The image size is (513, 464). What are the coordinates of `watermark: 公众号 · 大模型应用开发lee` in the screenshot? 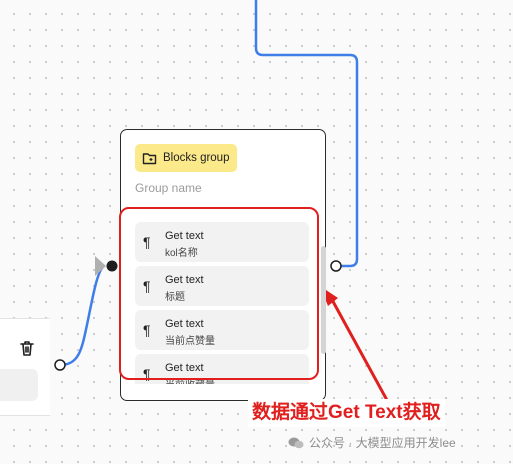 It's located at (372, 442).